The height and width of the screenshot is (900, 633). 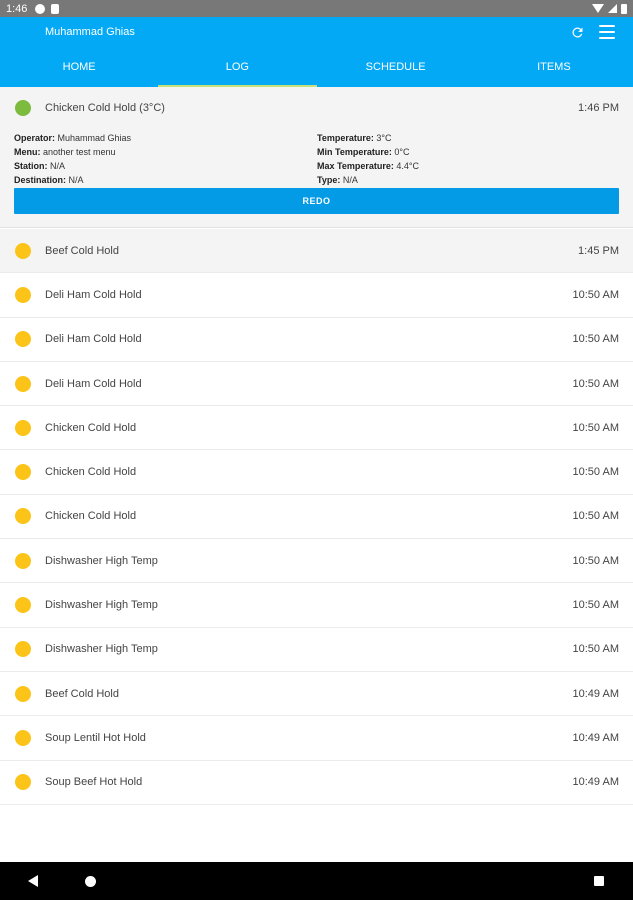 What do you see at coordinates (396, 67) in the screenshot?
I see `tab-schedule: SCHEDULE` at bounding box center [396, 67].